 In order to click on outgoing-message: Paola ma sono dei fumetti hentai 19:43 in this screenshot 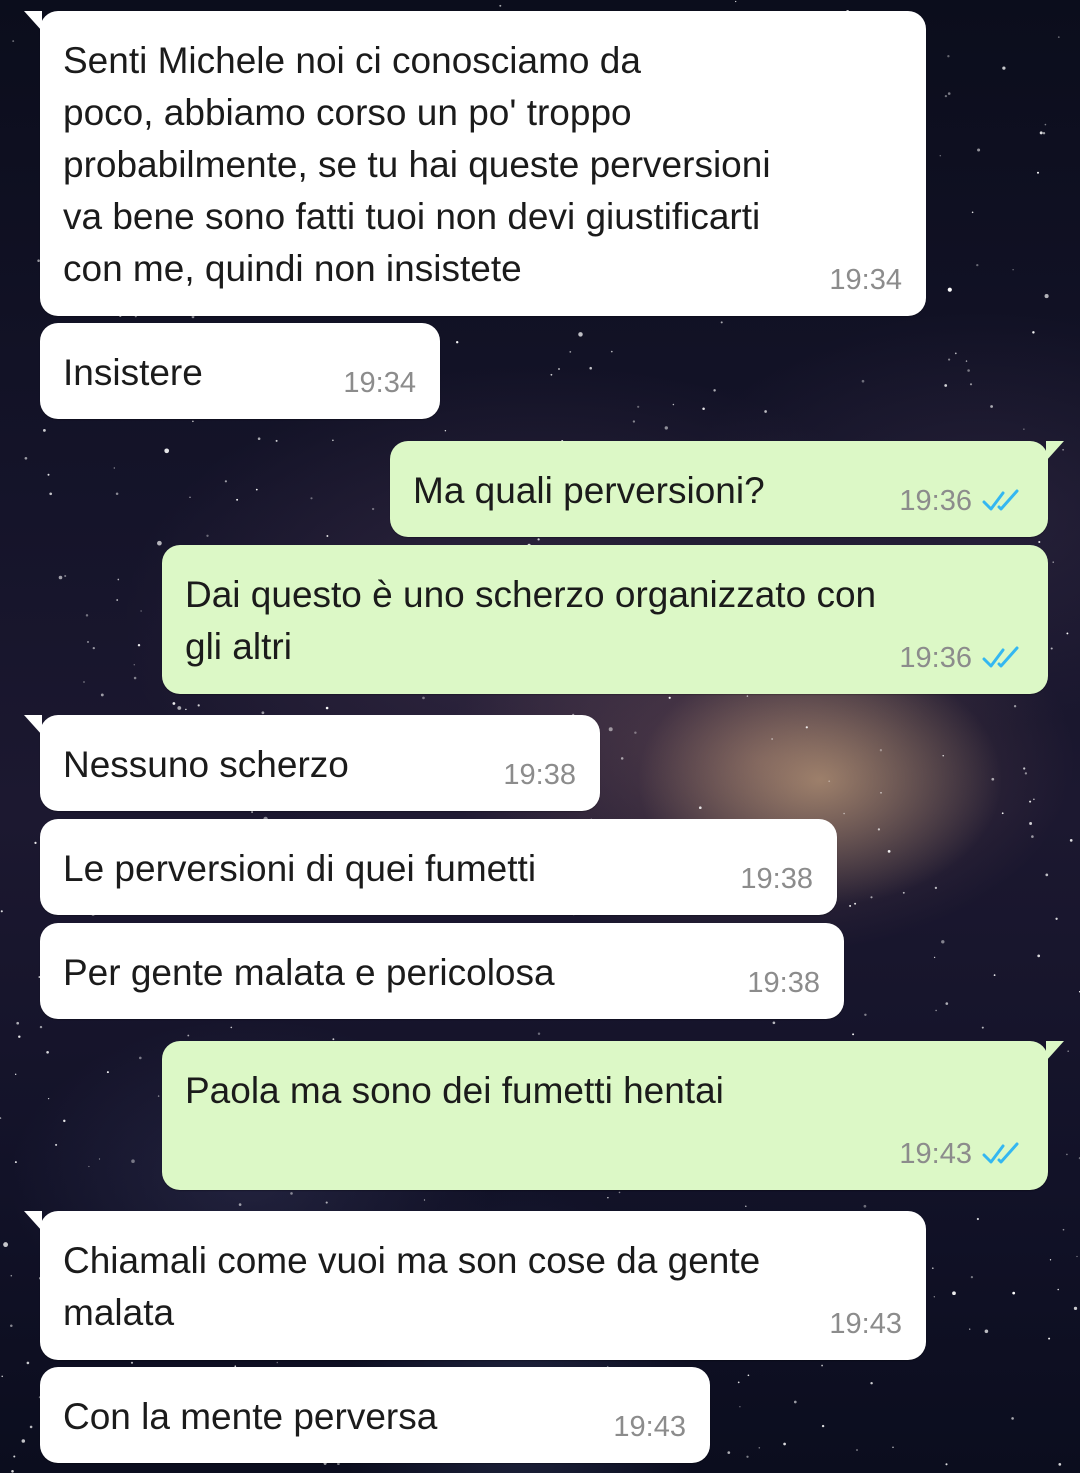, I will do `click(613, 1115)`.